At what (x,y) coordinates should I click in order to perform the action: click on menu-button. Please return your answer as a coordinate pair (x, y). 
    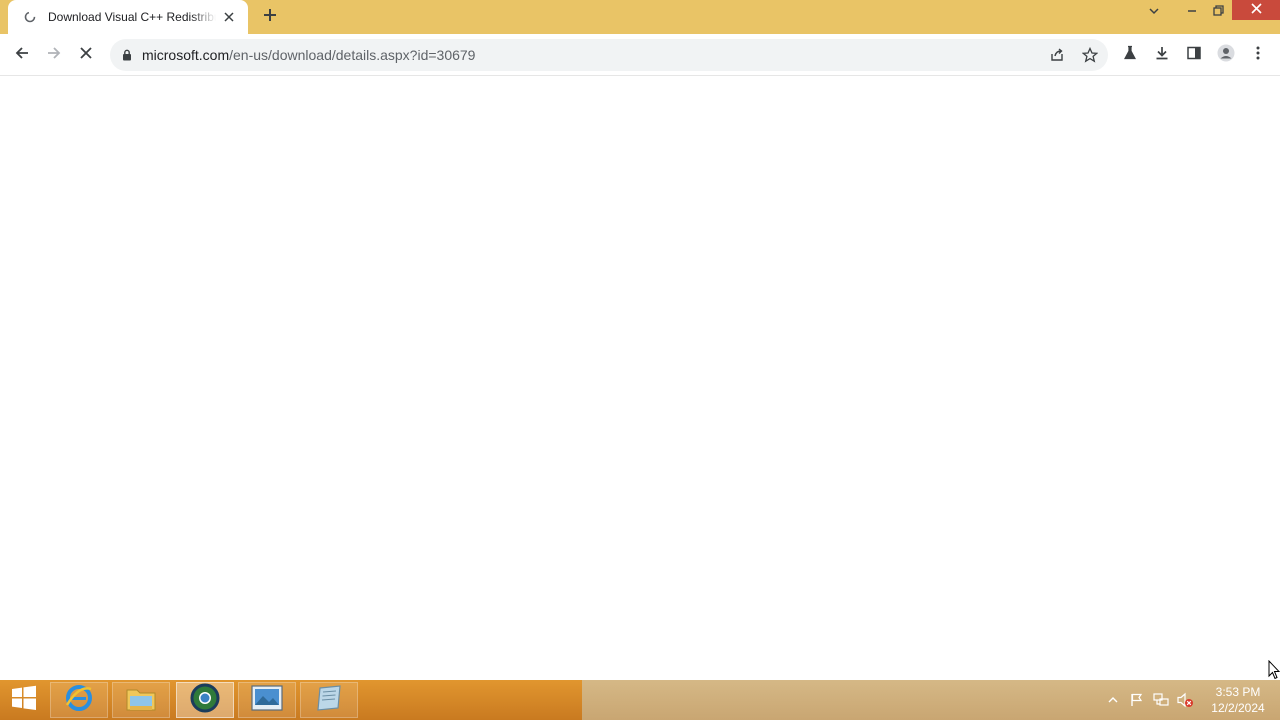
    Looking at the image, I should click on (1258, 55).